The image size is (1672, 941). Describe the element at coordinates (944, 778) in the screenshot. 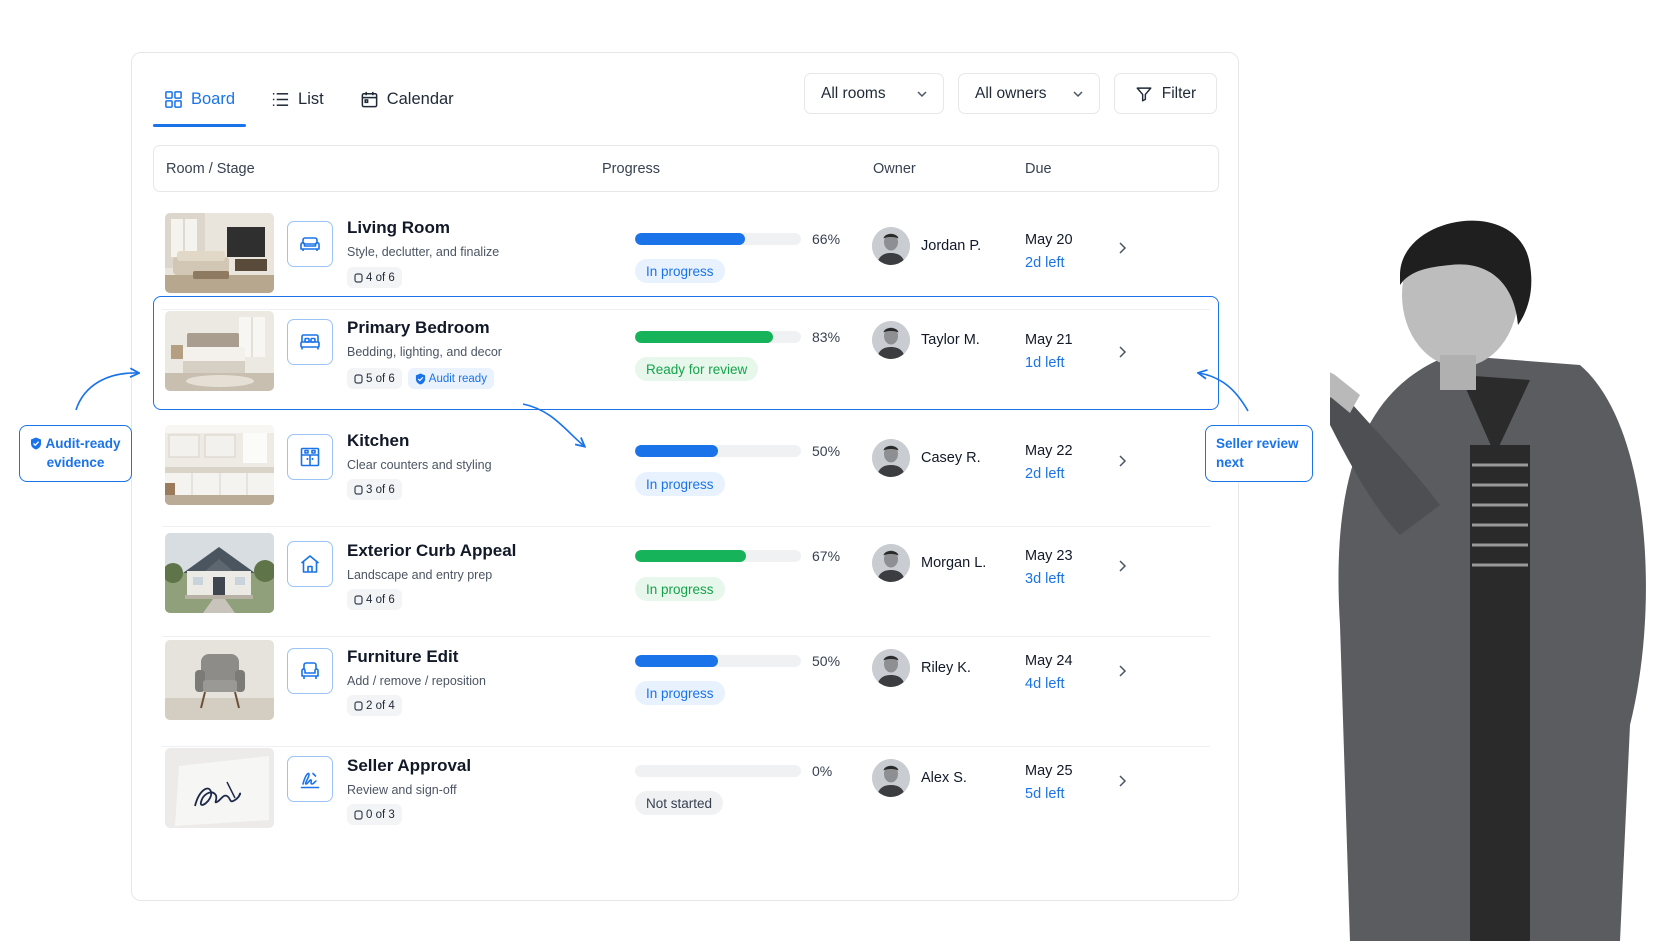

I see `owner-name: Alex S.` at that location.